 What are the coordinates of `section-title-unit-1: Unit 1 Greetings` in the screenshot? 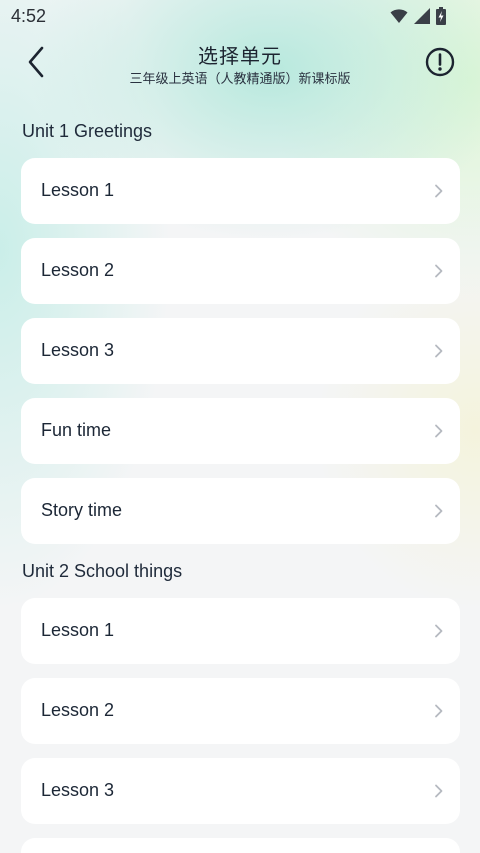 It's located at (87, 131).